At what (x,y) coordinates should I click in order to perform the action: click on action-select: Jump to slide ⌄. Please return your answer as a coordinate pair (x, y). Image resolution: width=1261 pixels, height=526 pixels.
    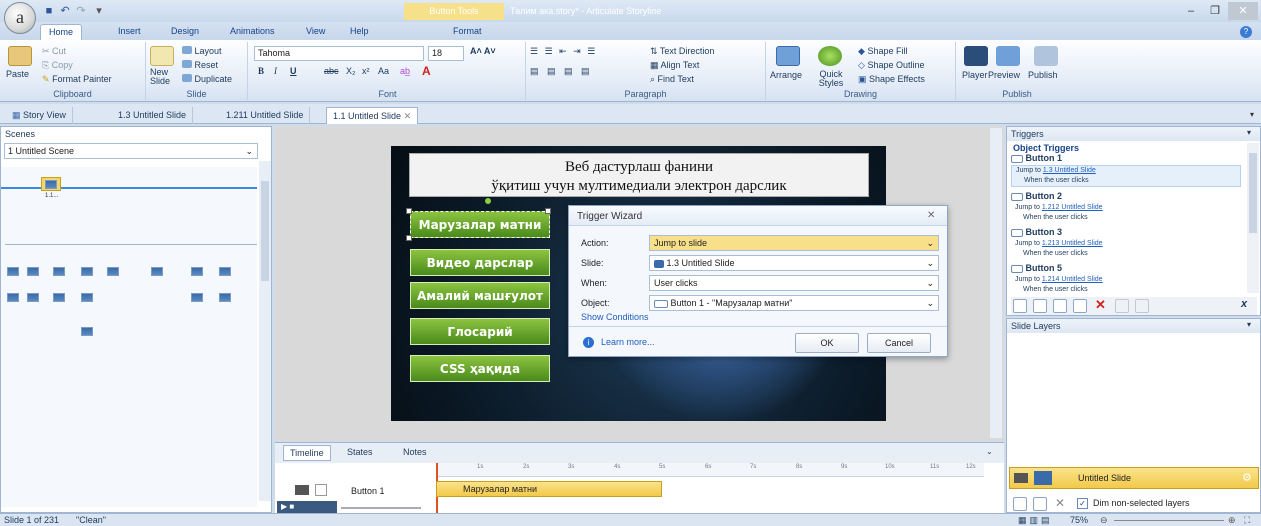
    Looking at the image, I should click on (794, 243).